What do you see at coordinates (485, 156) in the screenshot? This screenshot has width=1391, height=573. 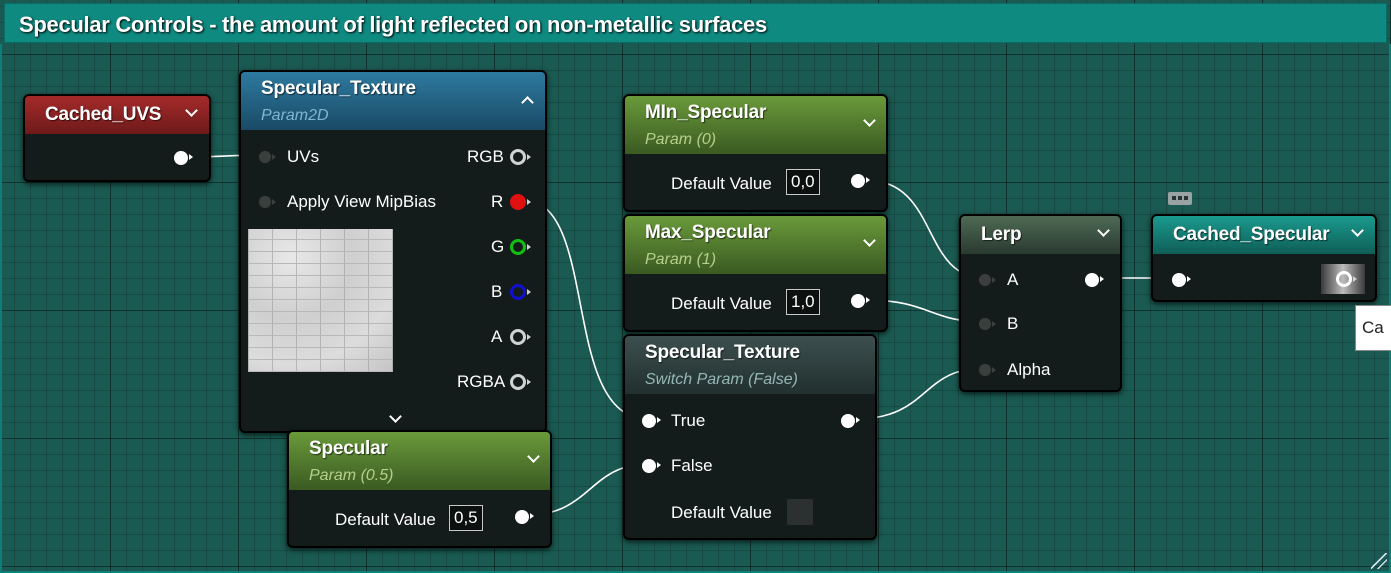 I see `pin-label-rgb: RGB` at bounding box center [485, 156].